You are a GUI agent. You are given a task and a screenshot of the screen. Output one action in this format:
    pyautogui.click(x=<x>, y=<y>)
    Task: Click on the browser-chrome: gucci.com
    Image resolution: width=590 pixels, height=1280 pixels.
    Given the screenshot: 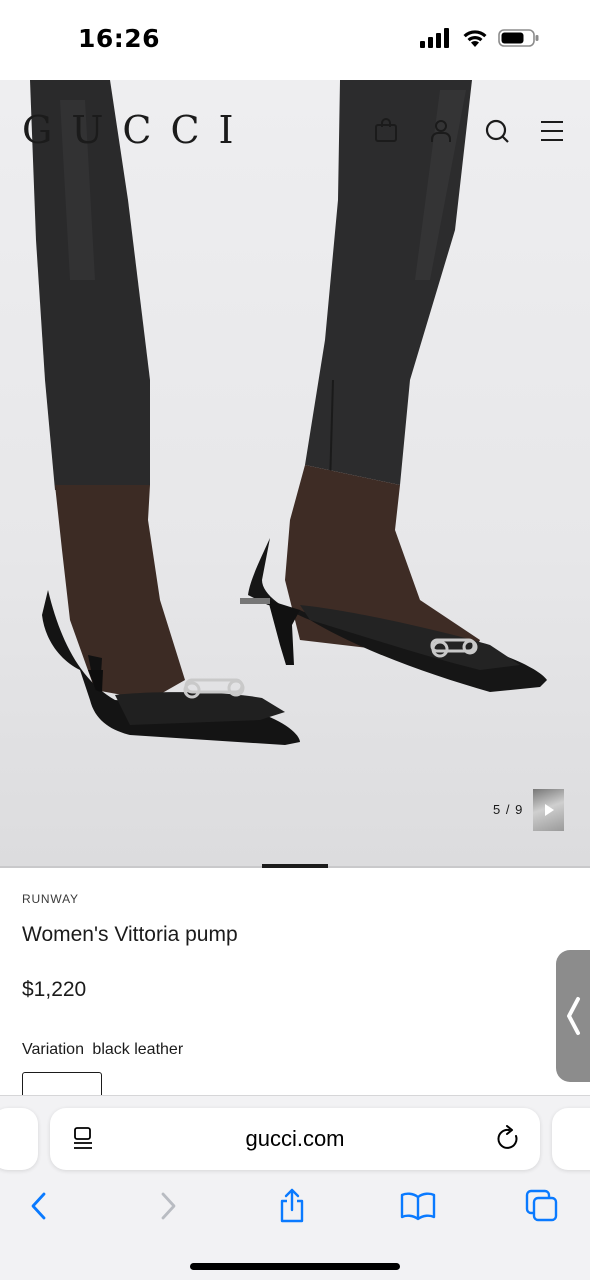 What is the action you would take?
    pyautogui.click(x=295, y=1187)
    